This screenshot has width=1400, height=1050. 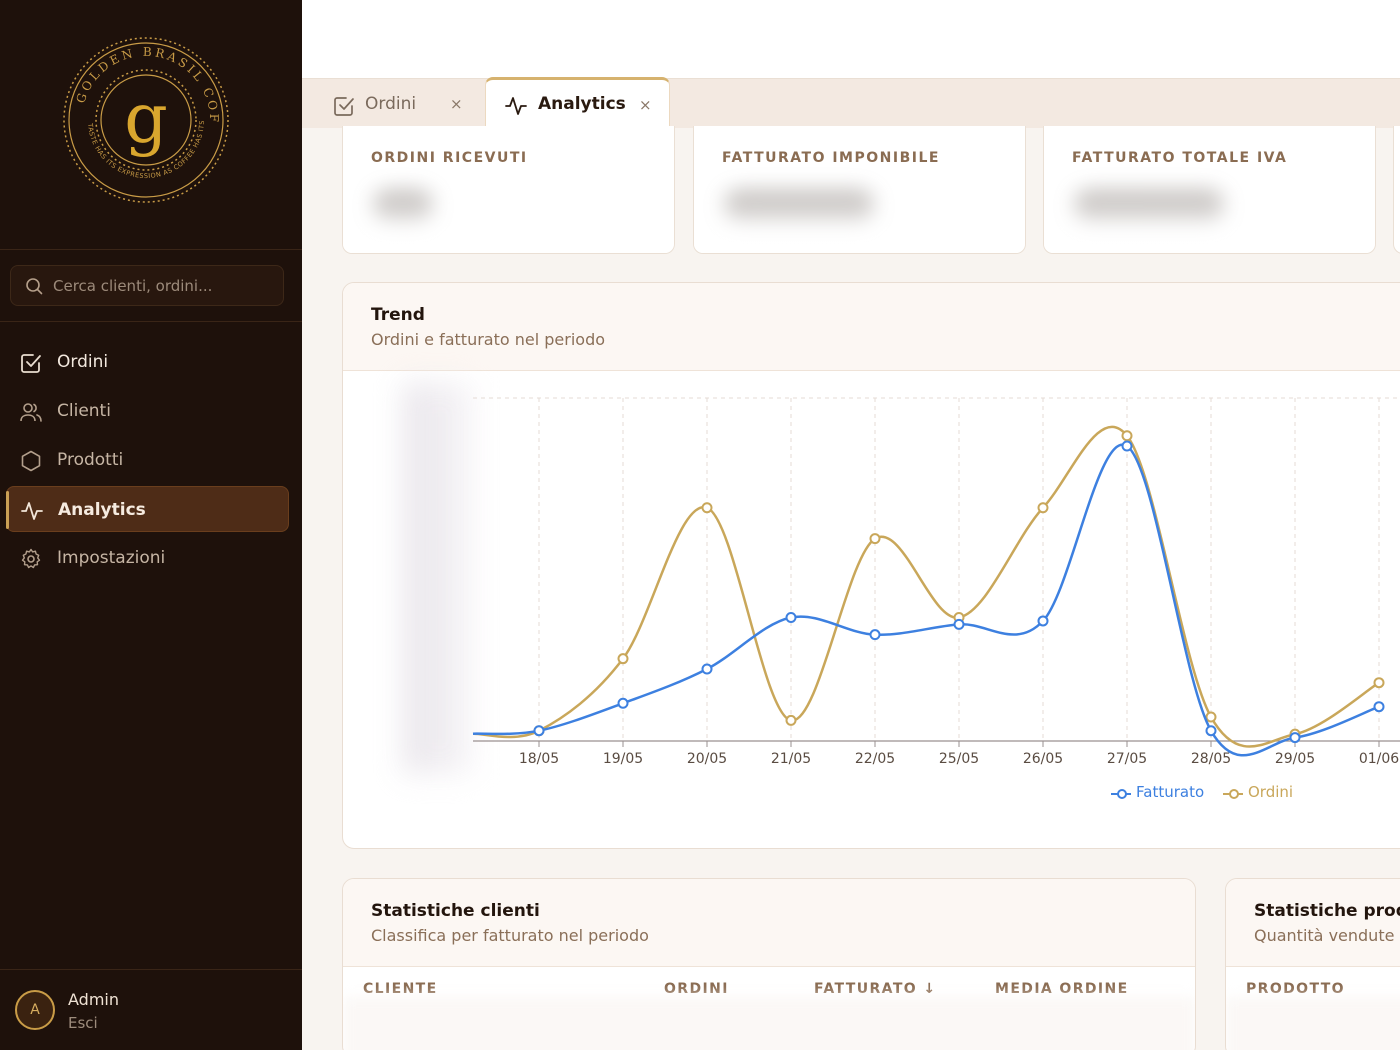 I want to click on column-header-media-ordine: MEDIA ORDINE, so click(x=1062, y=989).